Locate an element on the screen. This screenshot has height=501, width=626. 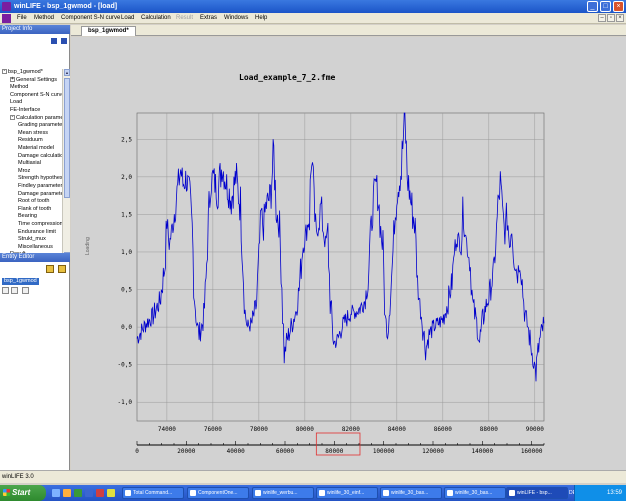
tree-item: Endurance limit is located at coordinates (37, 232).